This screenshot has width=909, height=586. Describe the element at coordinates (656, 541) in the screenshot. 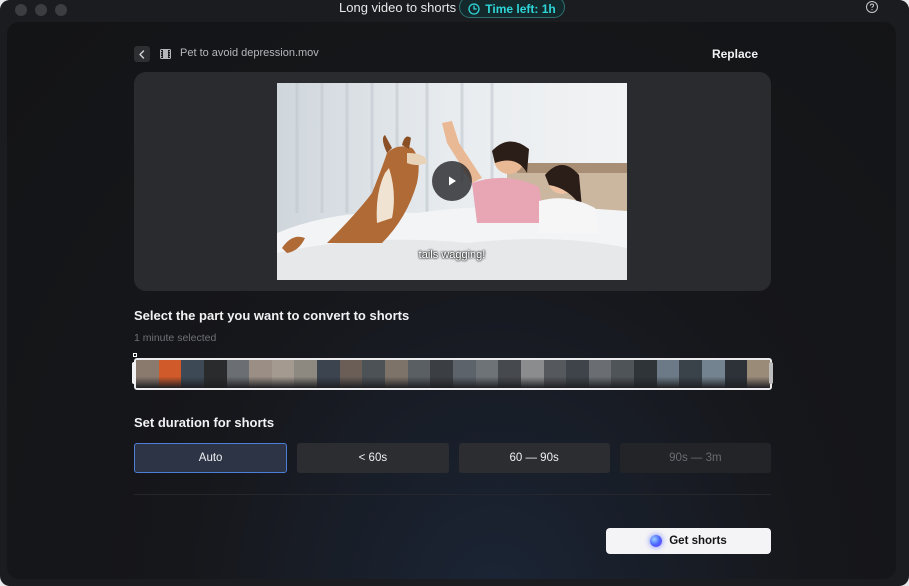

I see `sparkle-orb-icon` at that location.